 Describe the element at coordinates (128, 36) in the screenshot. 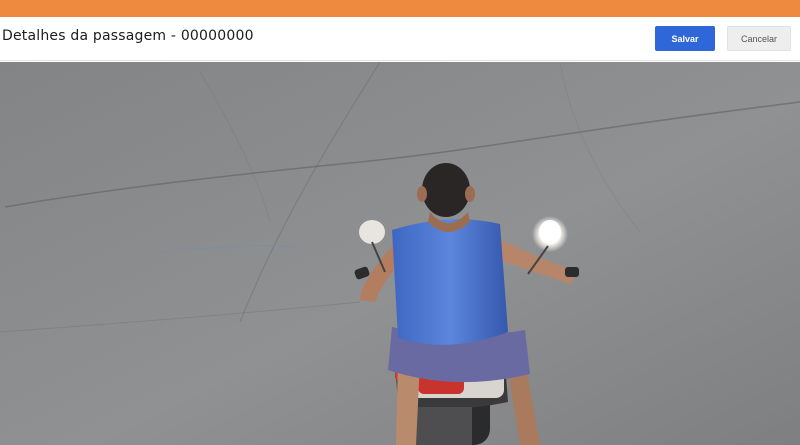

I see `page-title: Detalhes da passagem - 00000000` at that location.